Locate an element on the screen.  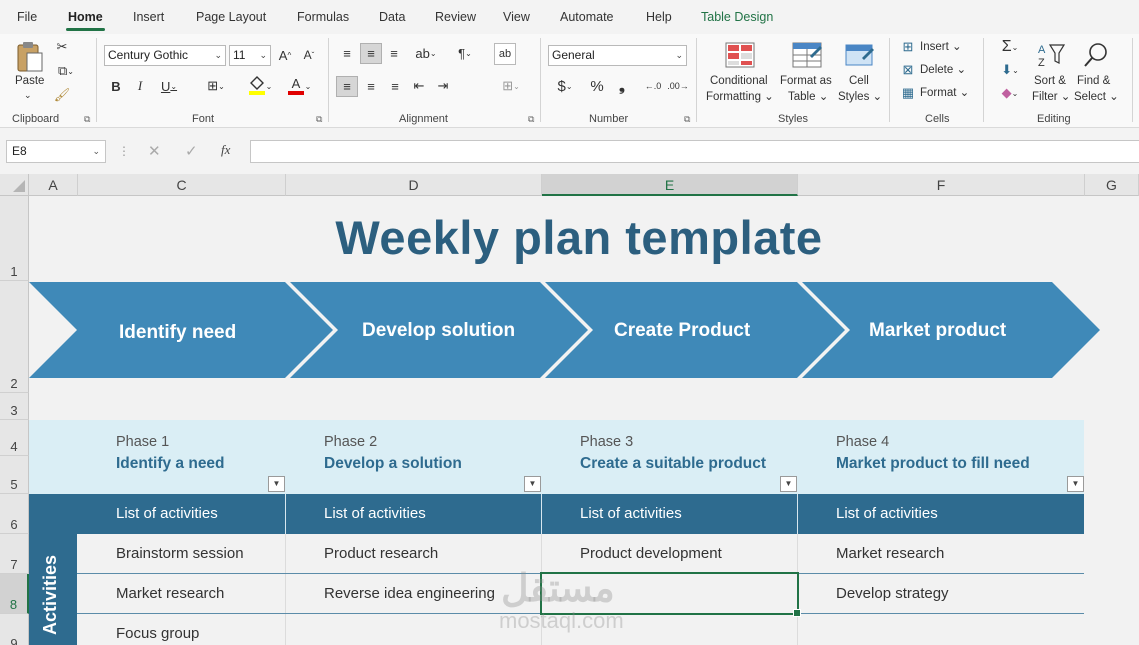
format-cells-icon: ▦ is located at coordinates (908, 93).